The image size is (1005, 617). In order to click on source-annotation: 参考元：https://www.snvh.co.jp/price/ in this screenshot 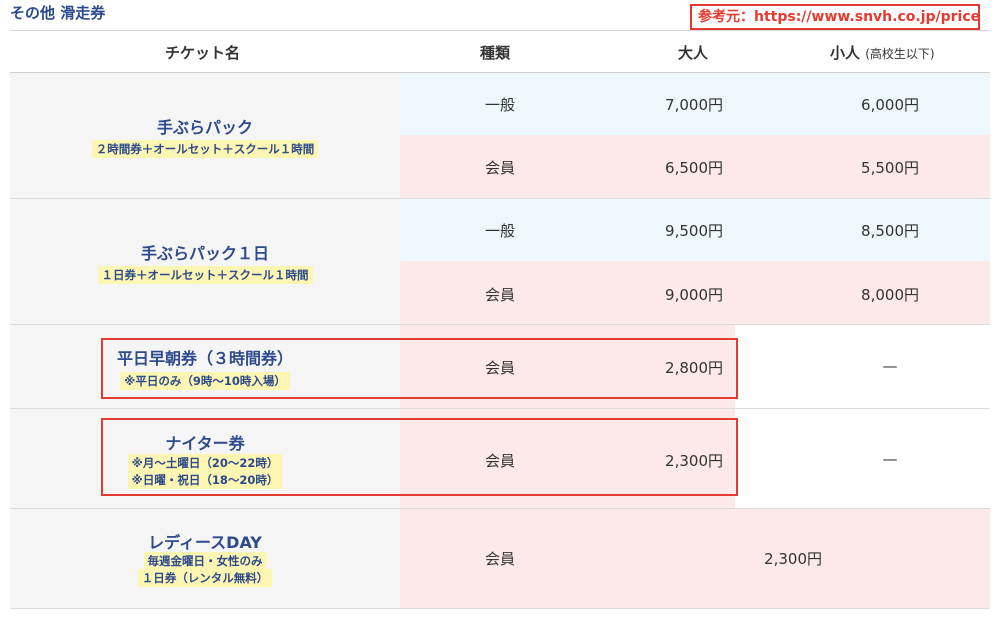, I will do `click(835, 17)`.